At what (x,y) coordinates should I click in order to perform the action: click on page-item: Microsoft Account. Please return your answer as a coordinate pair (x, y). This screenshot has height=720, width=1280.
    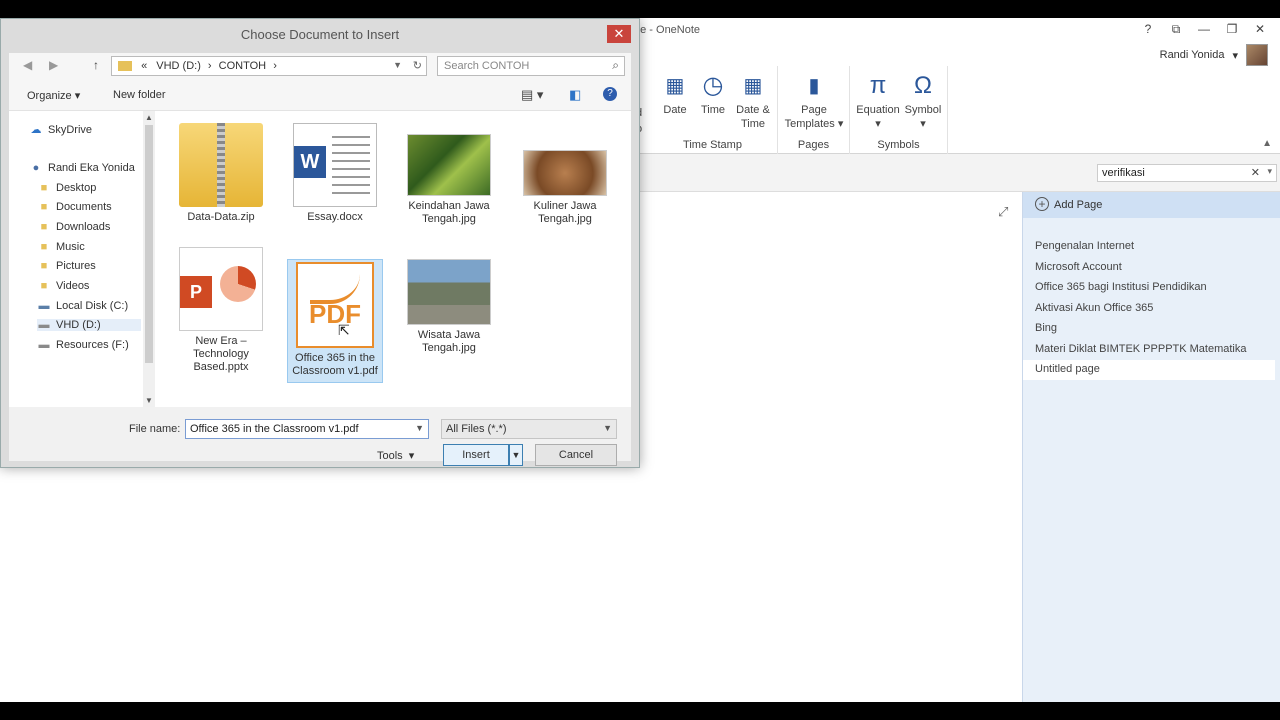
    Looking at the image, I should click on (1078, 267).